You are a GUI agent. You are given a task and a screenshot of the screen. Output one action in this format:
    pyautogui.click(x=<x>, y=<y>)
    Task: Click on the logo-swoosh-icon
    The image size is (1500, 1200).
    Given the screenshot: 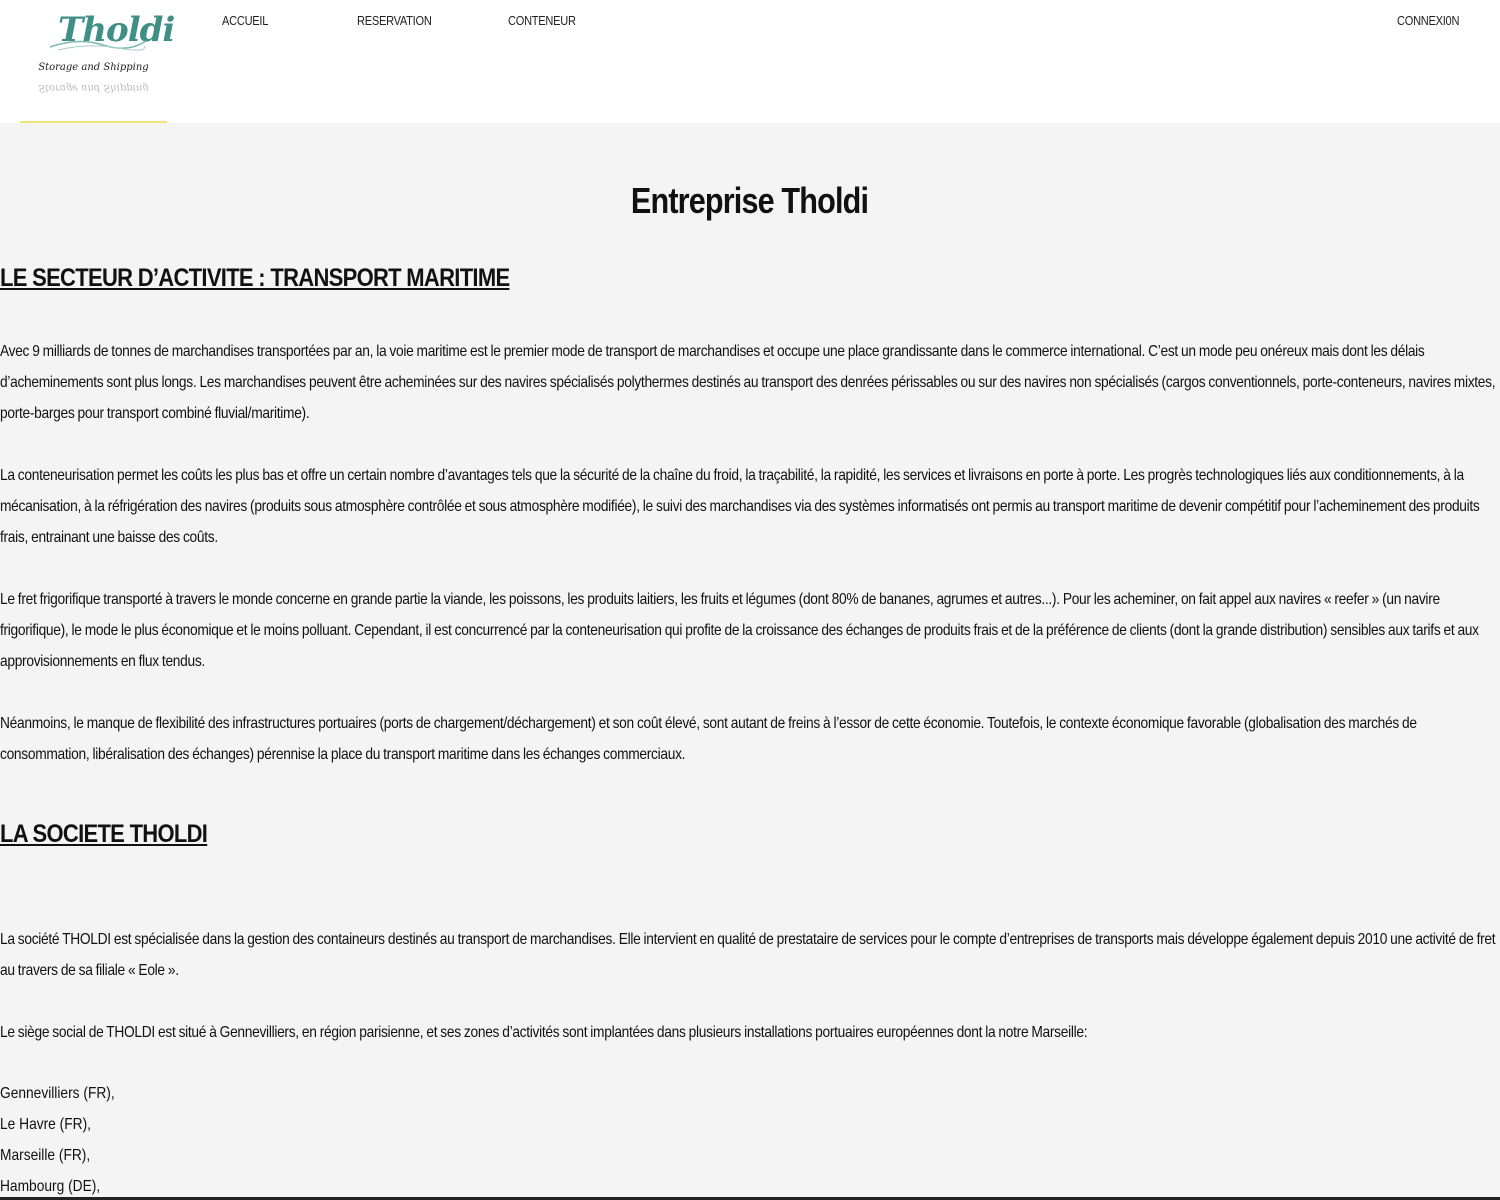 What is the action you would take?
    pyautogui.click(x=98, y=45)
    